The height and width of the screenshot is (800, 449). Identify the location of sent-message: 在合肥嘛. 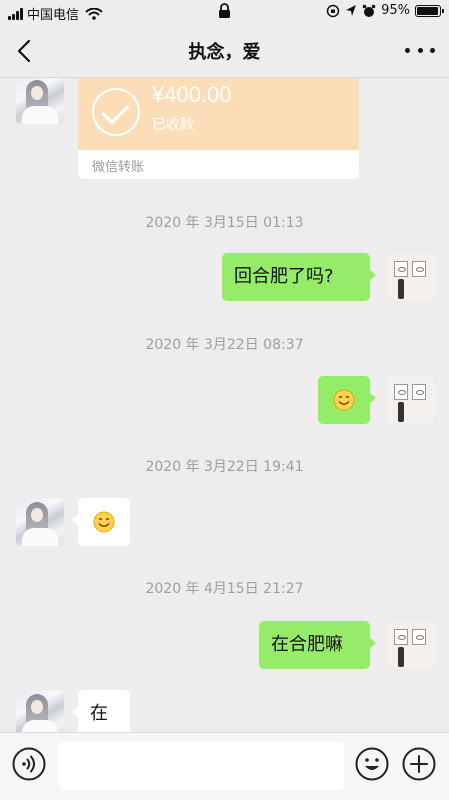
(317, 645).